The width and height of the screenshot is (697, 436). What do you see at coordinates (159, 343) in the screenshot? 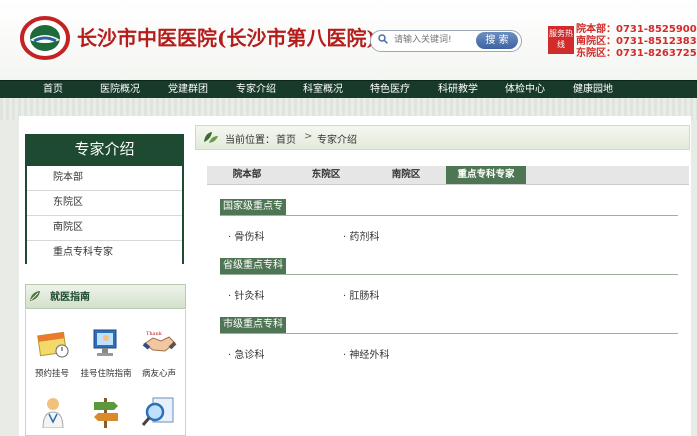
I see `handshake-icon: Thank` at bounding box center [159, 343].